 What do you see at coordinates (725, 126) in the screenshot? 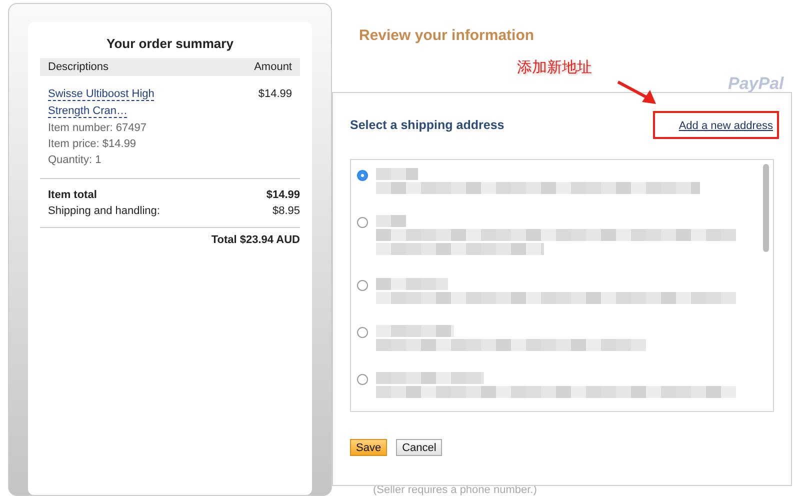
I see `add-address-link: Add a new address` at bounding box center [725, 126].